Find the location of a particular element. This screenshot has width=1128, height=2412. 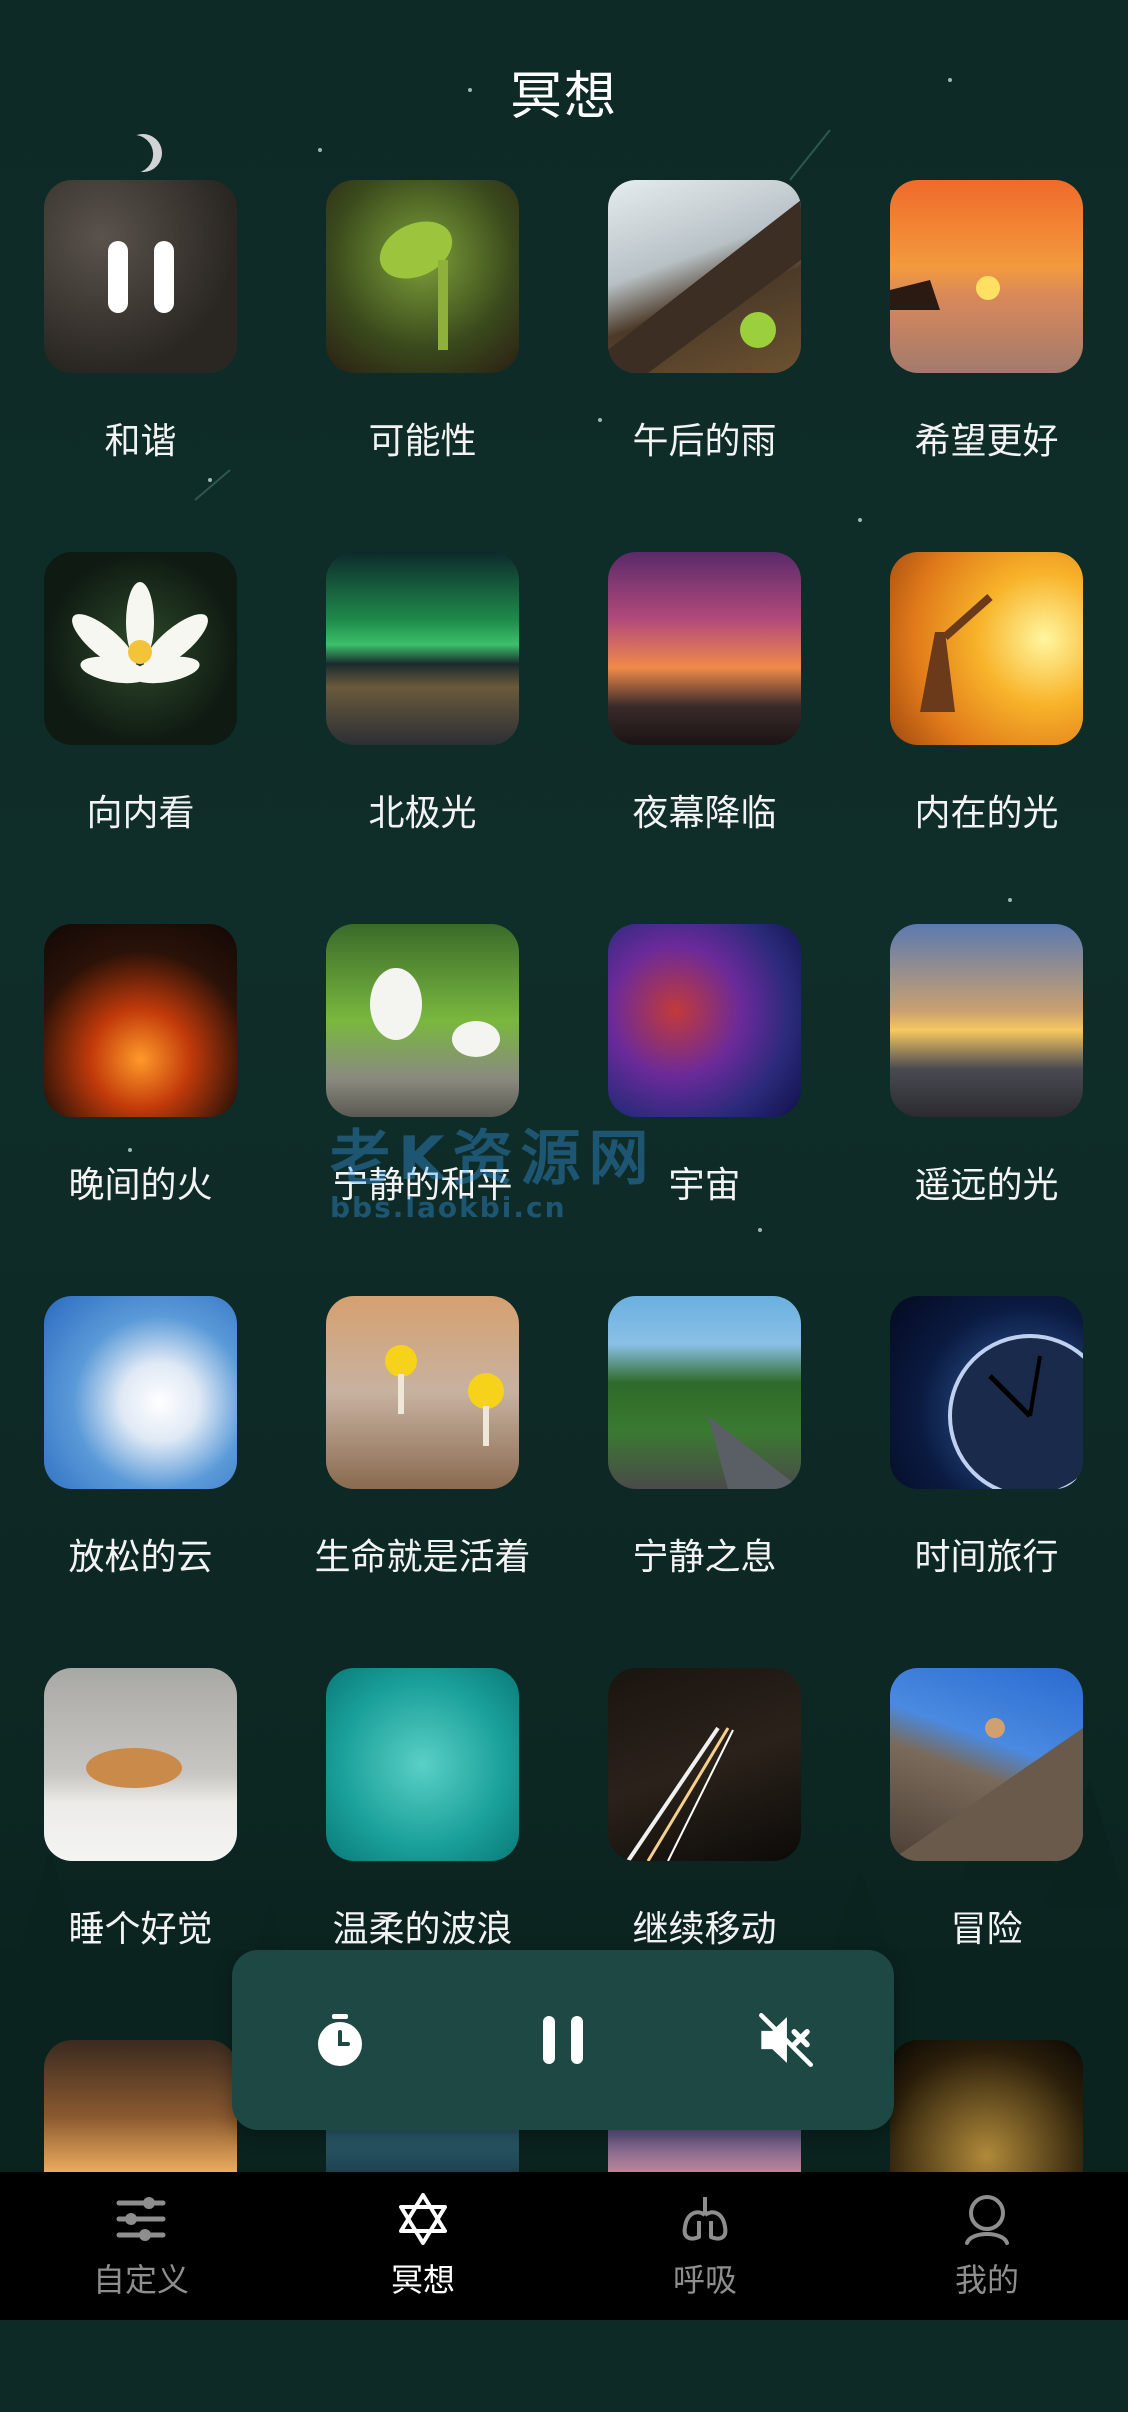

meditation-tile-inner-light: 内在的光 is located at coordinates (986, 738).